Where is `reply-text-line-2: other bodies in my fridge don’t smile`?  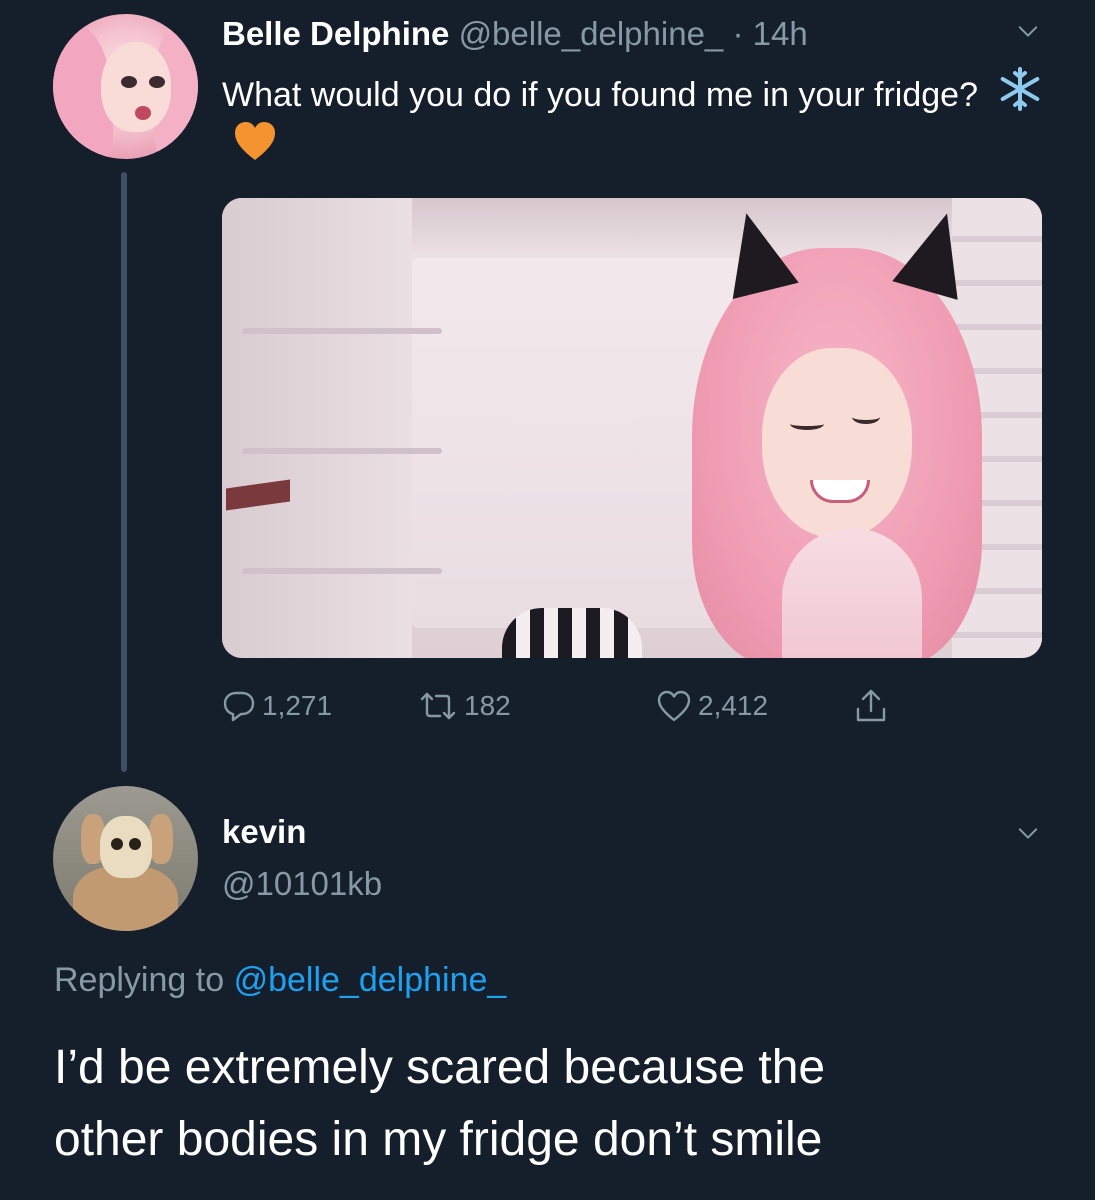 reply-text-line-2: other bodies in my fridge don’t smile is located at coordinates (438, 1139).